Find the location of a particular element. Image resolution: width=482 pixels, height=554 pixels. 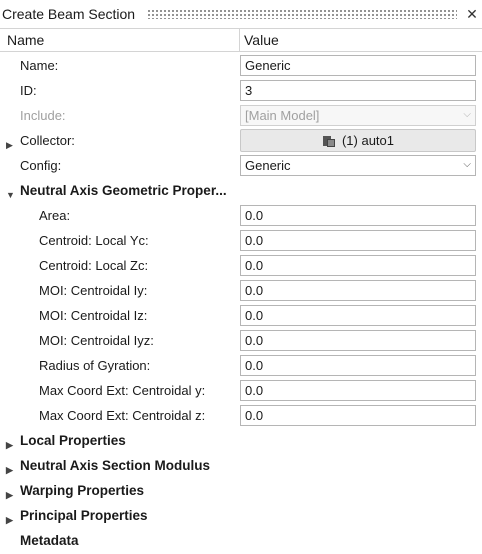

row-max-coord-y: Max Coord Ext: Centroidal y: 0.0 is located at coordinates (241, 390).